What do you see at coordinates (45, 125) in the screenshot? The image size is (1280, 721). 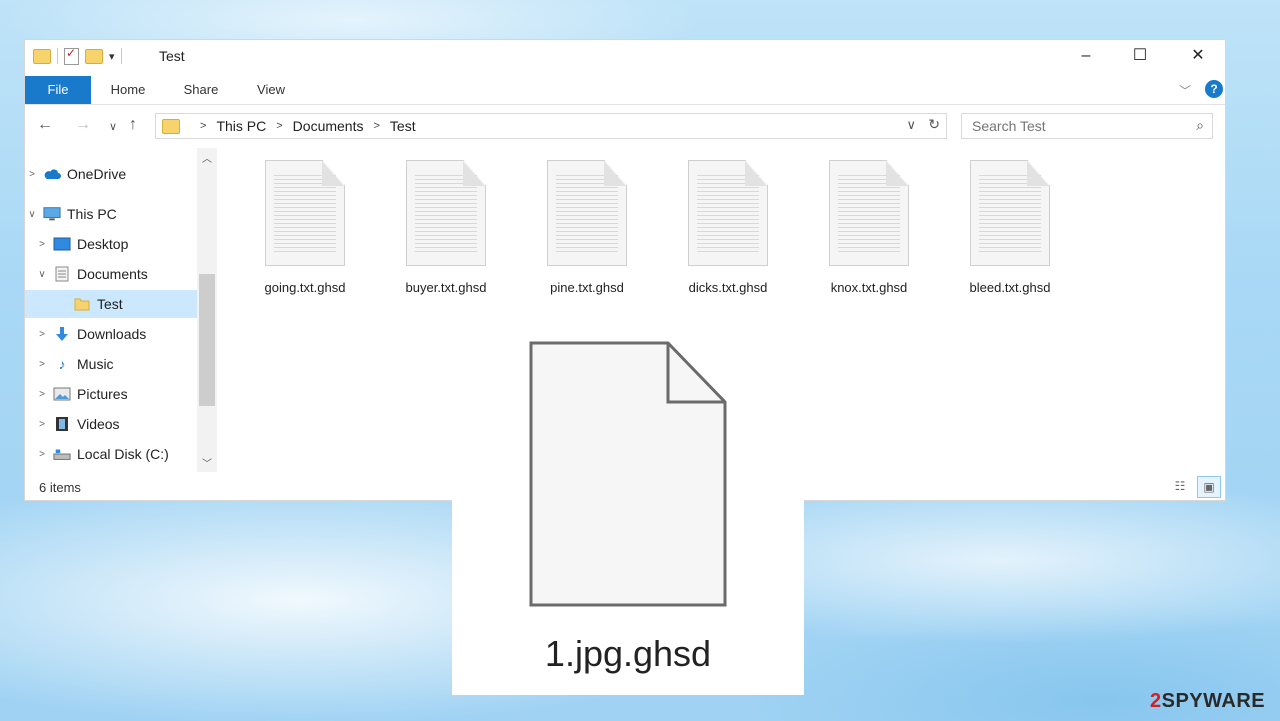 I see `back-arrow-icon: ←` at bounding box center [45, 125].